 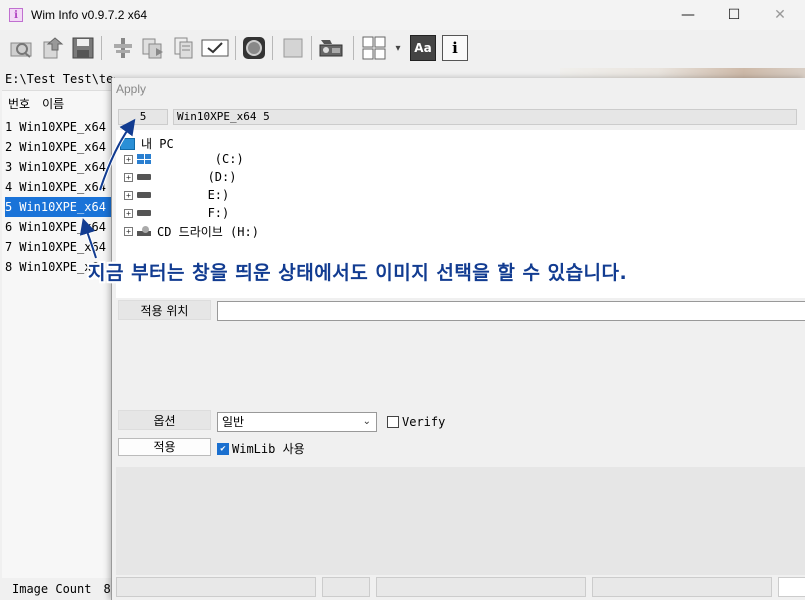 I want to click on location-input, so click(x=511, y=311).